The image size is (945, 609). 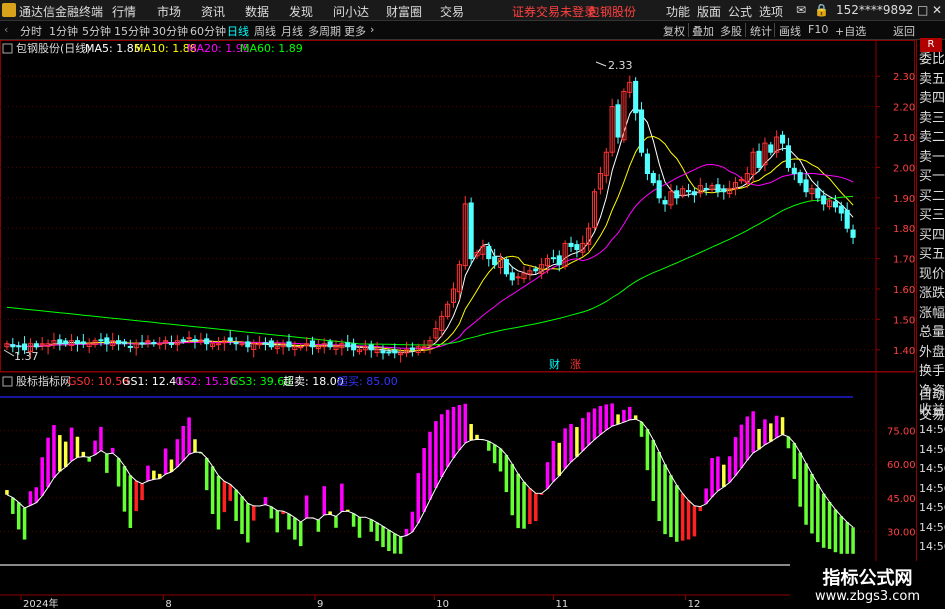 I want to click on indicator-settings-icon, so click(x=7, y=381).